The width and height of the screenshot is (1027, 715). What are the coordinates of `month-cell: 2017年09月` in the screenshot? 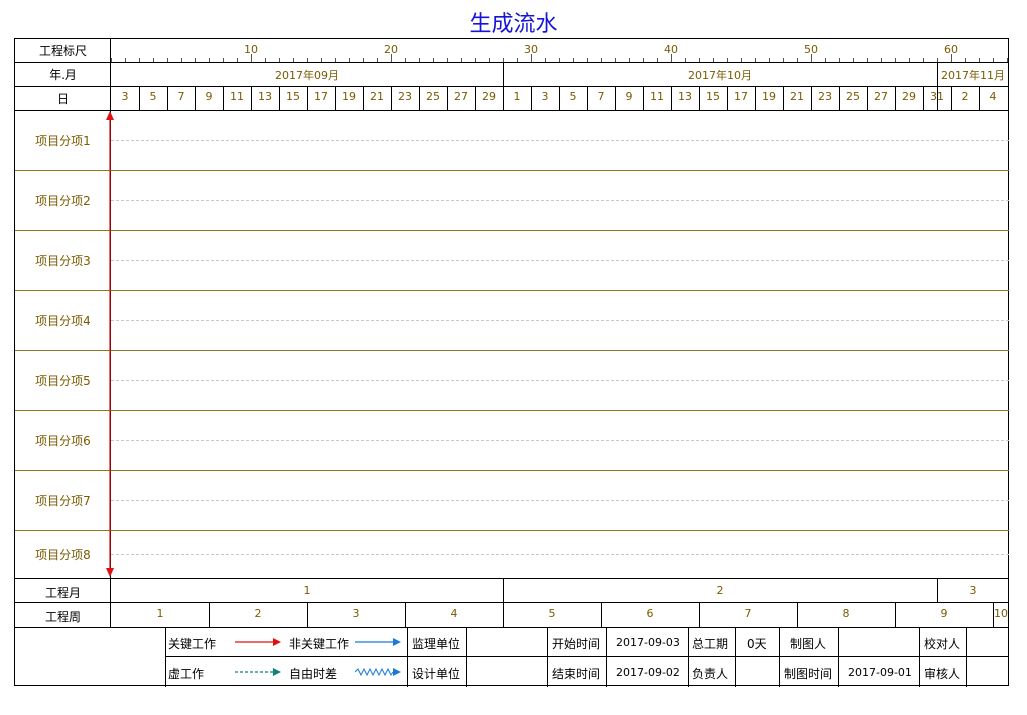 It's located at (307, 75).